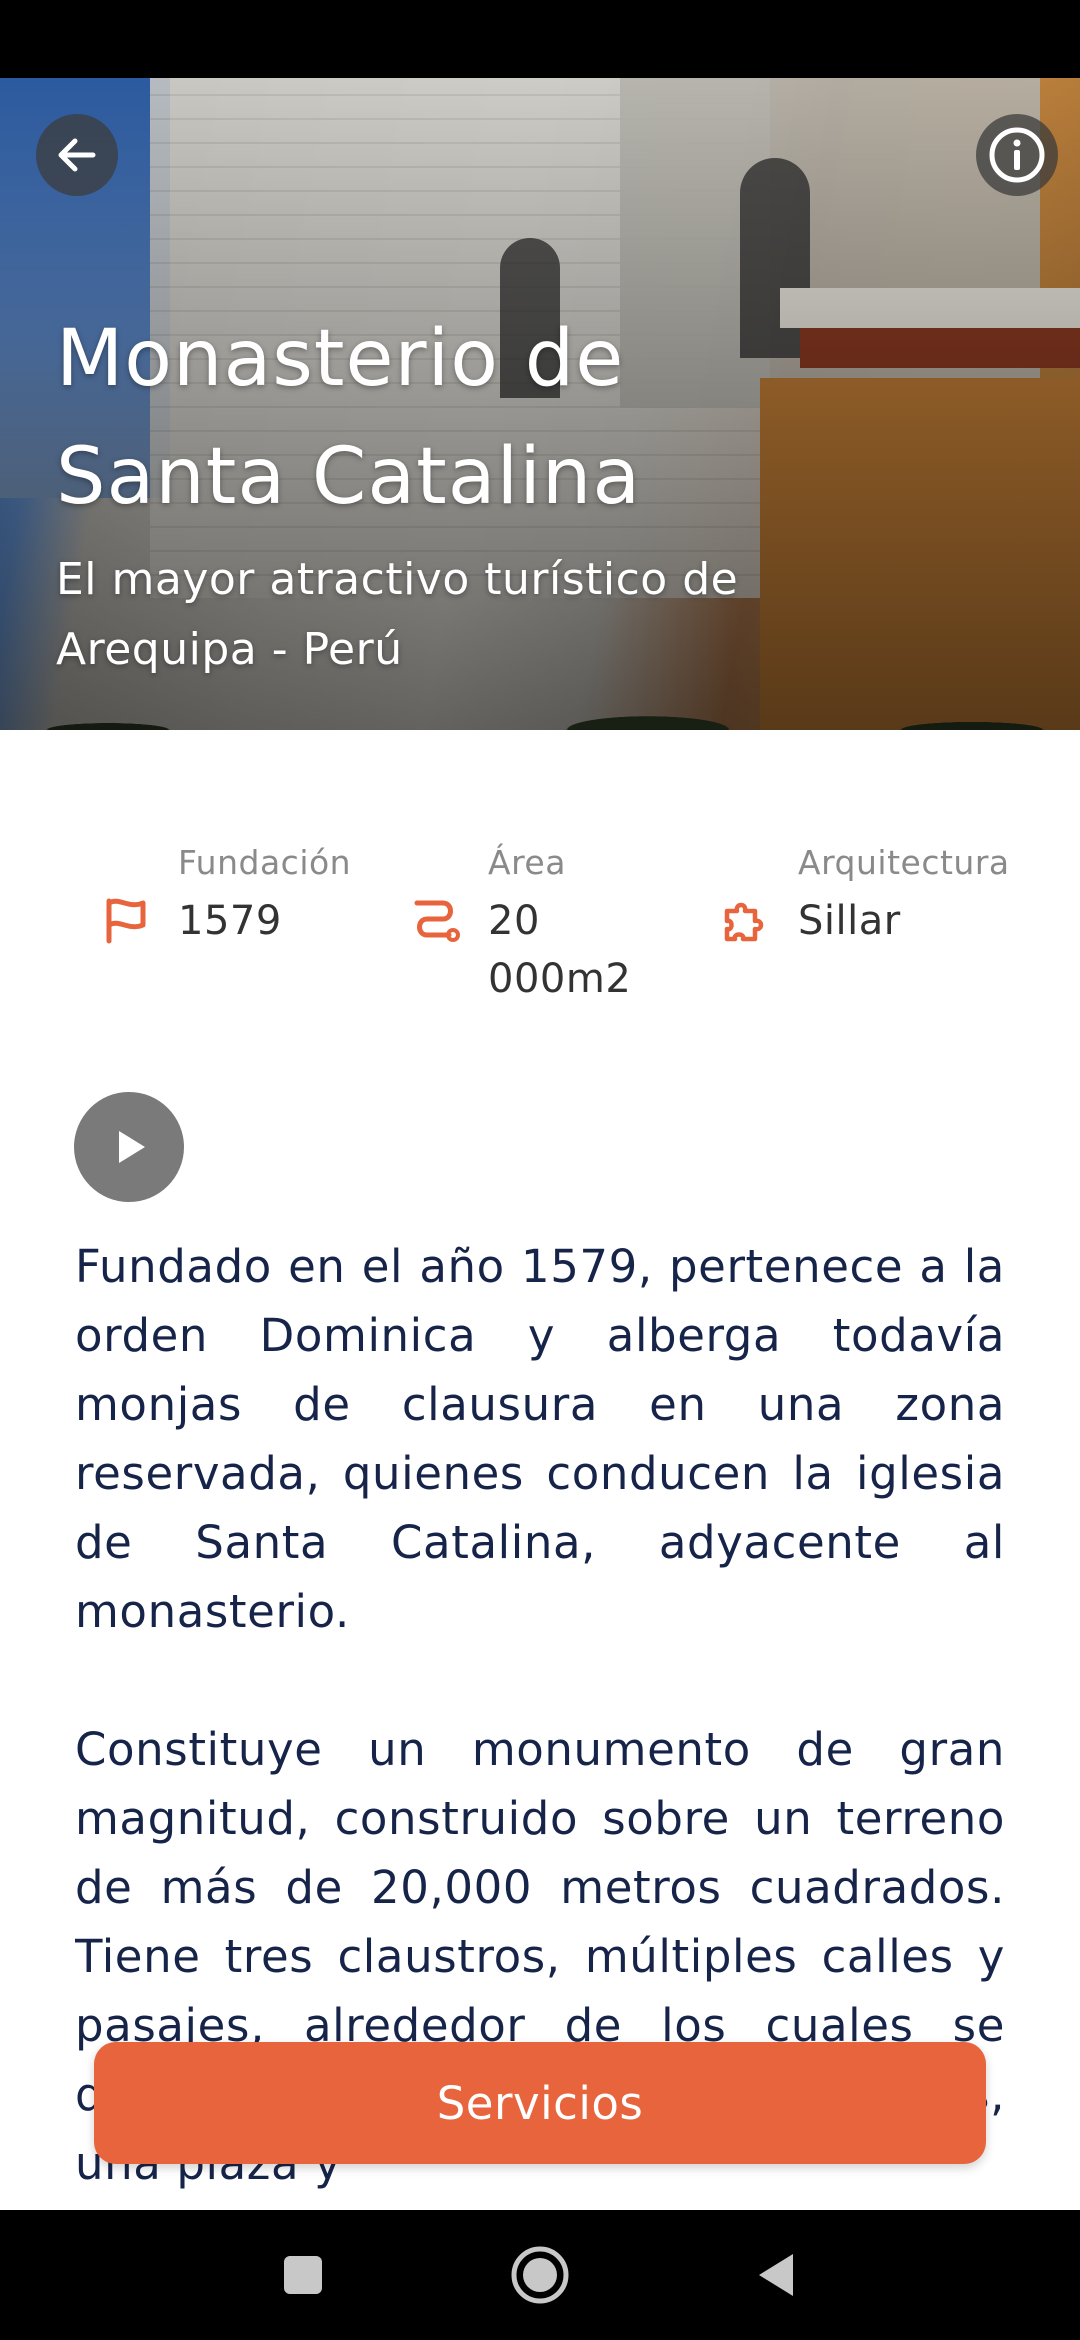  I want to click on back-nav-button, so click(775, 2275).